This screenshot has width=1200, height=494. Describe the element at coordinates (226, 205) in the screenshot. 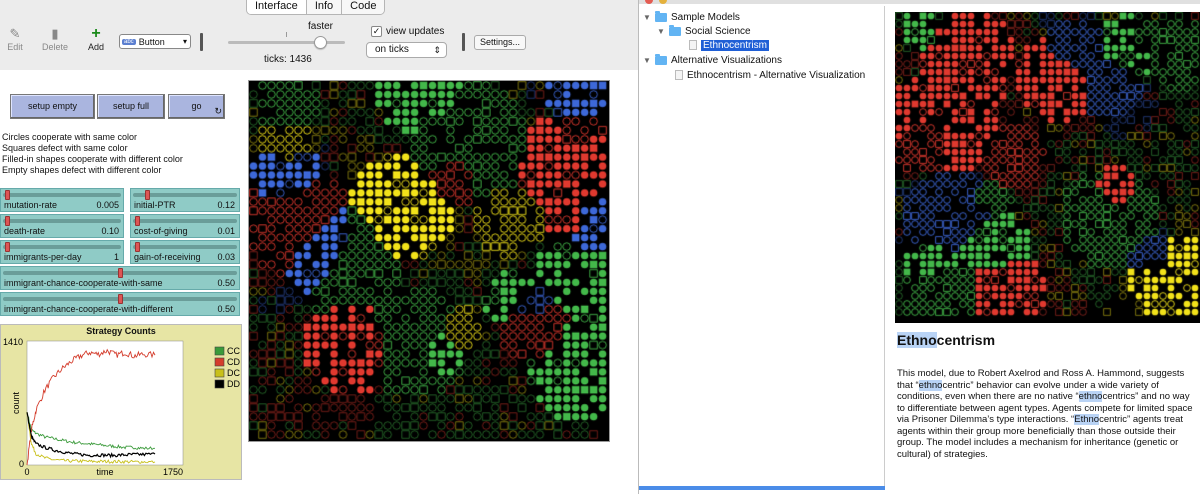

I see `slider-value: 0.12` at that location.